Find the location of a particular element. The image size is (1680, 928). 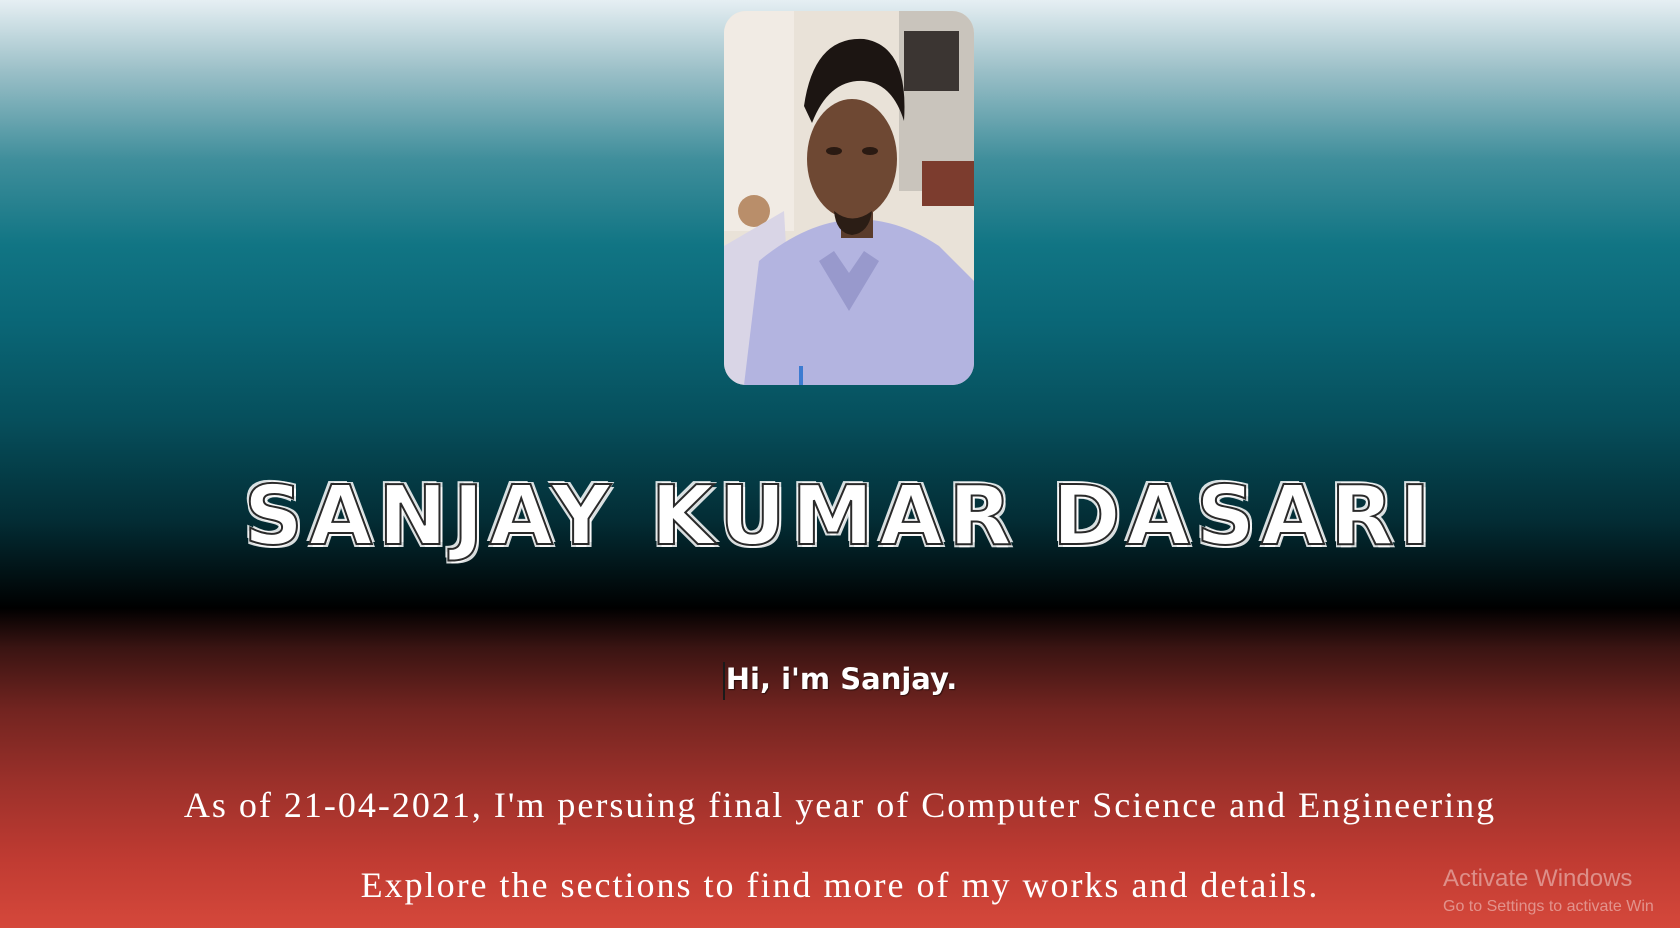

watermark-title: Activate Windows is located at coordinates (1538, 878).